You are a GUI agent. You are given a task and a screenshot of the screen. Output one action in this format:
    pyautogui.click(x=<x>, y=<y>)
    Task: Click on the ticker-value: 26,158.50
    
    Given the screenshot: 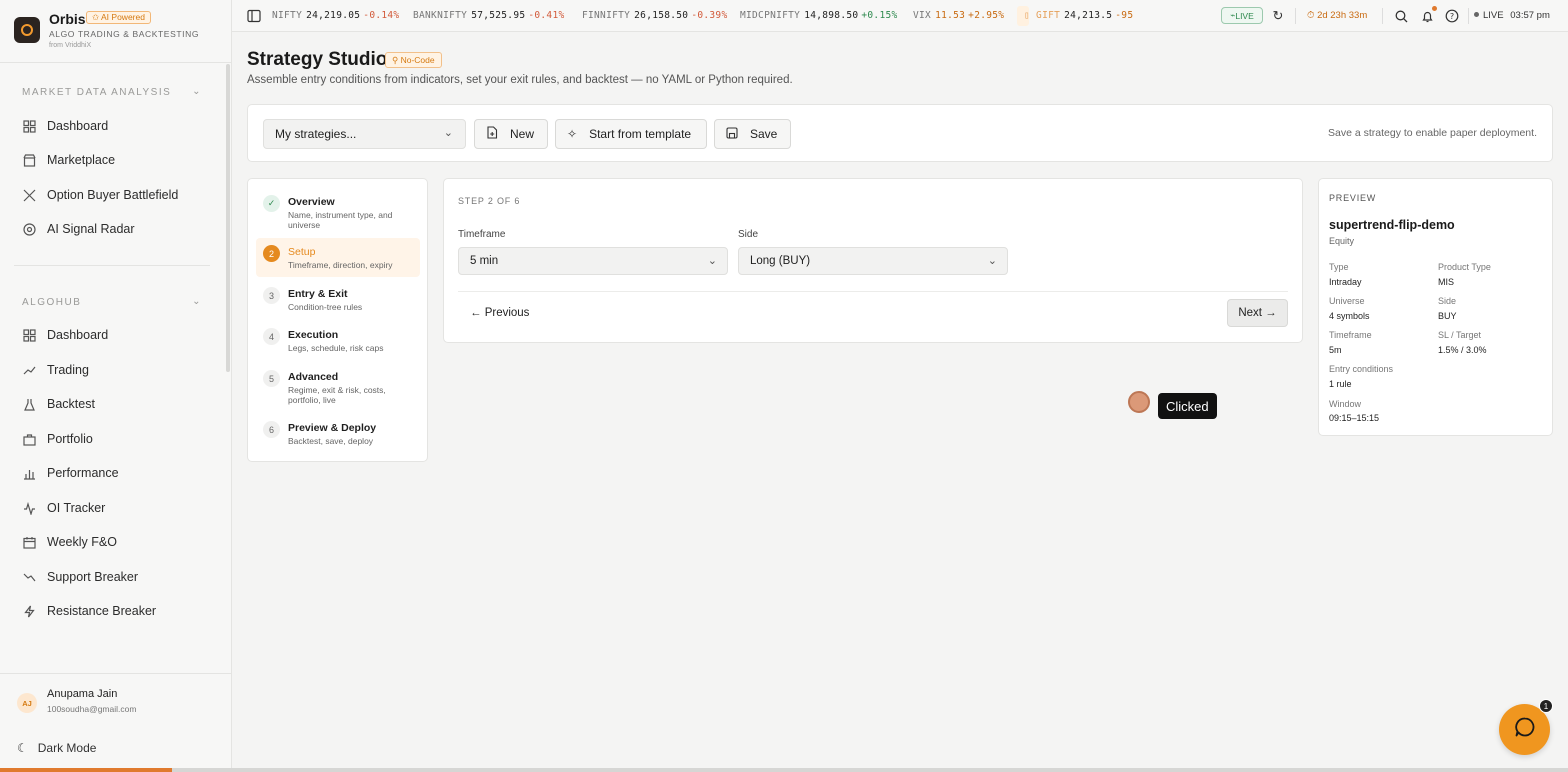 What is the action you would take?
    pyautogui.click(x=661, y=15)
    